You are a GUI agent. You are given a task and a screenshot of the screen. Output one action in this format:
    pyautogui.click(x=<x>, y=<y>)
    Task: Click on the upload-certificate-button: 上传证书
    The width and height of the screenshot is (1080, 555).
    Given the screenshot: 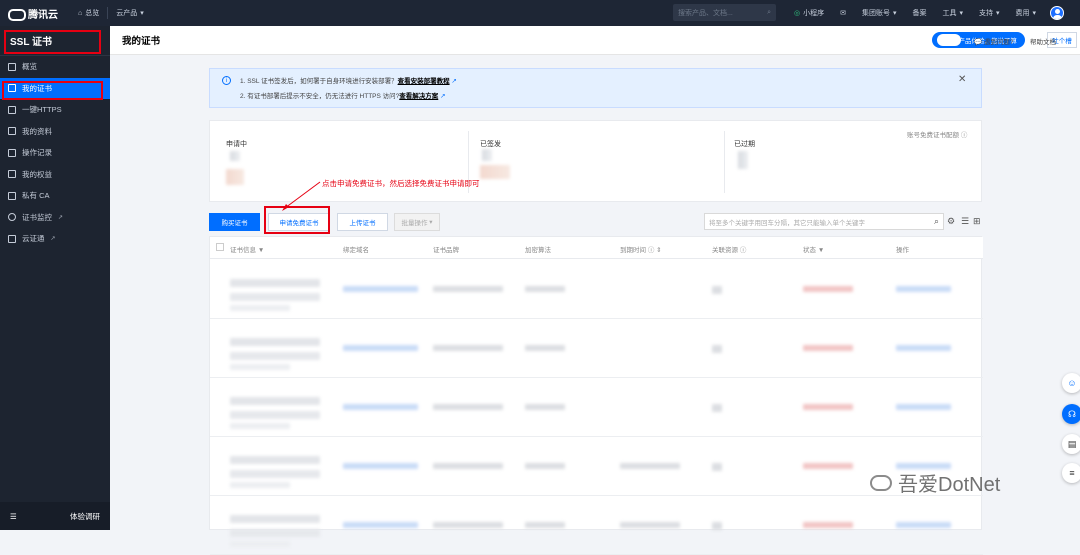 What is the action you would take?
    pyautogui.click(x=362, y=222)
    